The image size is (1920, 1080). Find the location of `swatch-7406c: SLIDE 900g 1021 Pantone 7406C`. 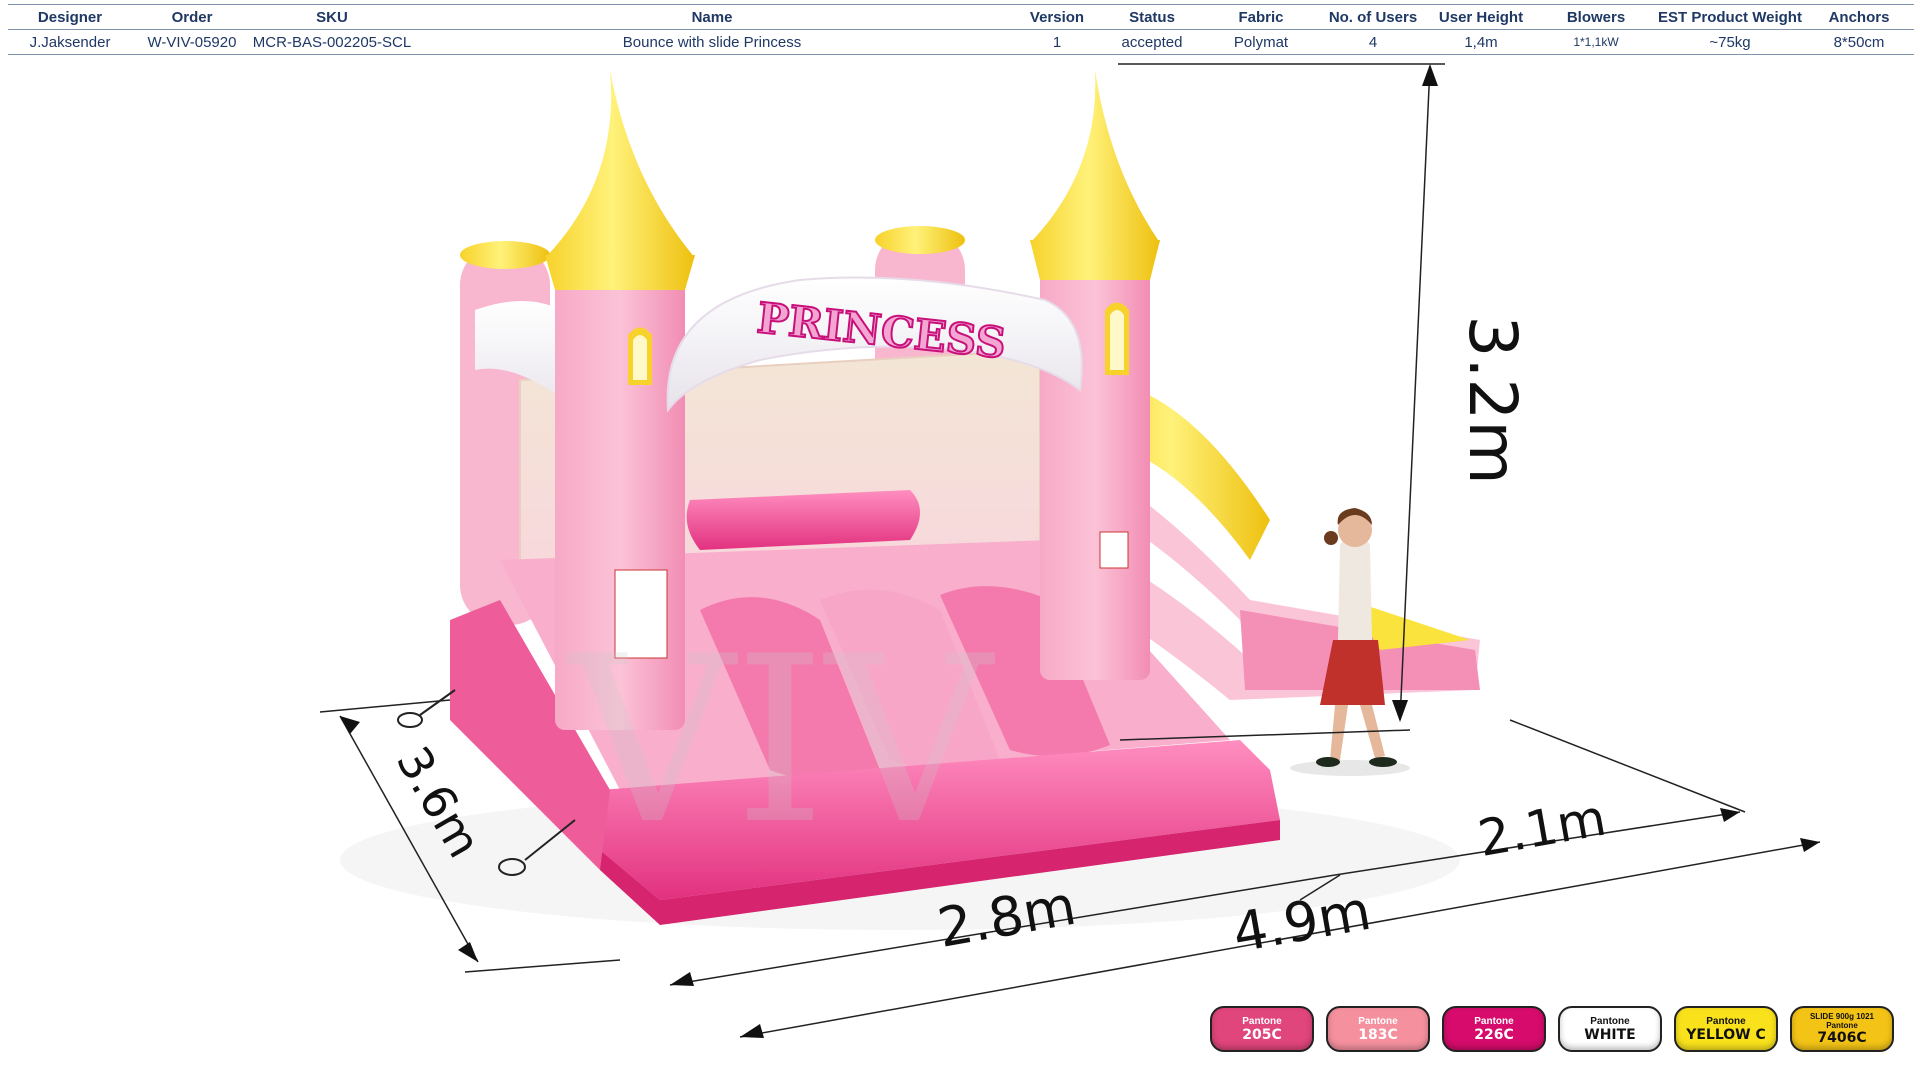

swatch-7406c: SLIDE 900g 1021 Pantone 7406C is located at coordinates (1842, 1029).